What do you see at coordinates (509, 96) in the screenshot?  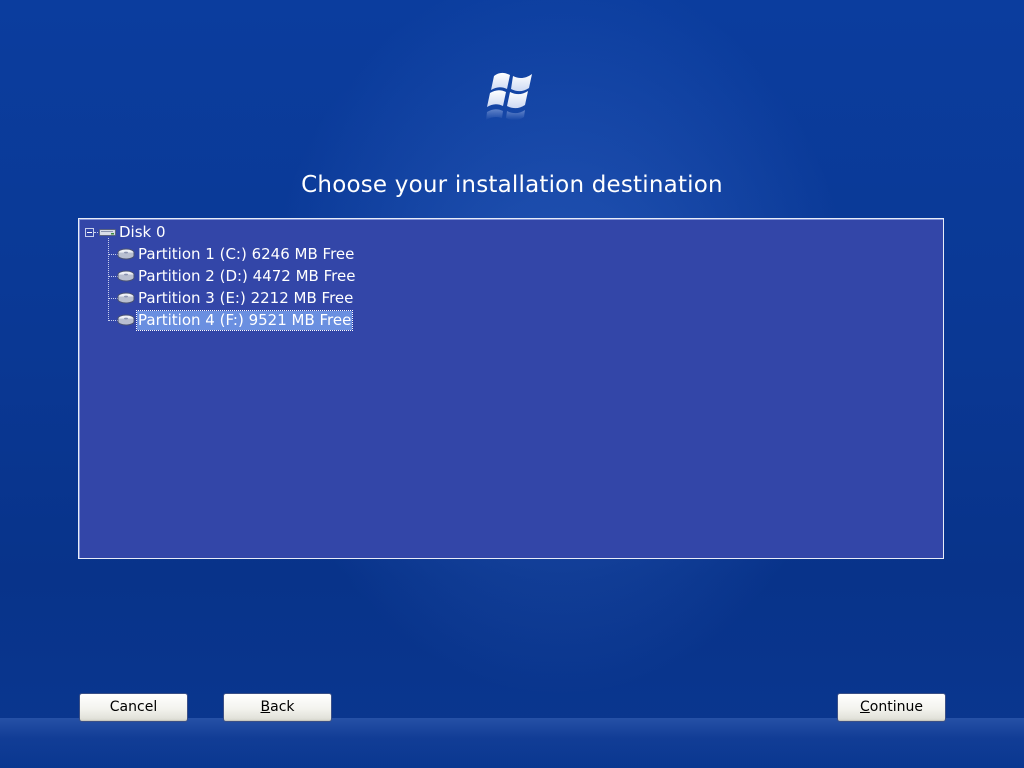 I see `windows-flag-icon` at bounding box center [509, 96].